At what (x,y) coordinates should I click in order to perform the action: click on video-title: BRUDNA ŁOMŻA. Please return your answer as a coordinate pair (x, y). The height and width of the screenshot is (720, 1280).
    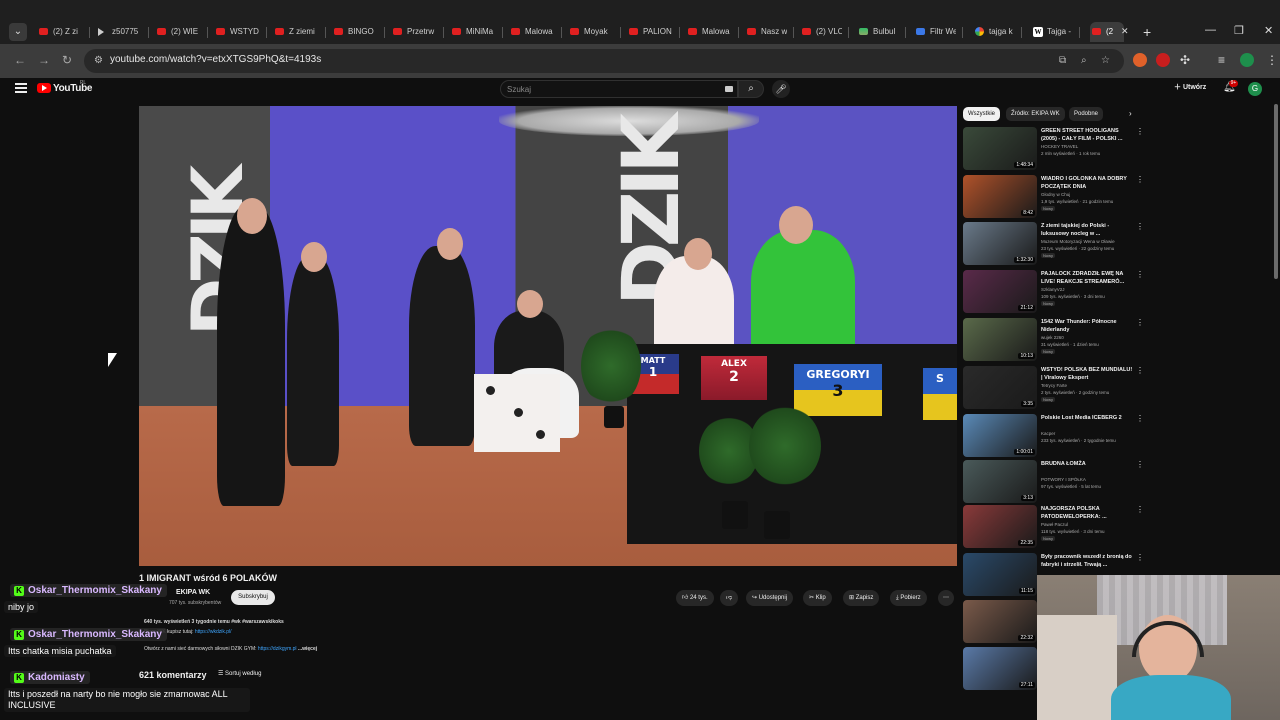
    Looking at the image, I should click on (1088, 464).